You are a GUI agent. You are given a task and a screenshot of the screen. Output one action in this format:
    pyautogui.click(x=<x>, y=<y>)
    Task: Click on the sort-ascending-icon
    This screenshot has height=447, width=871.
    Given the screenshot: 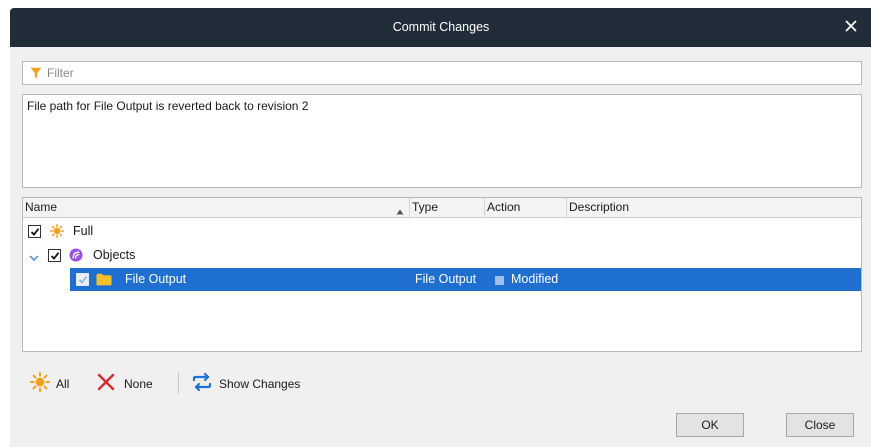 What is the action you would take?
    pyautogui.click(x=400, y=211)
    